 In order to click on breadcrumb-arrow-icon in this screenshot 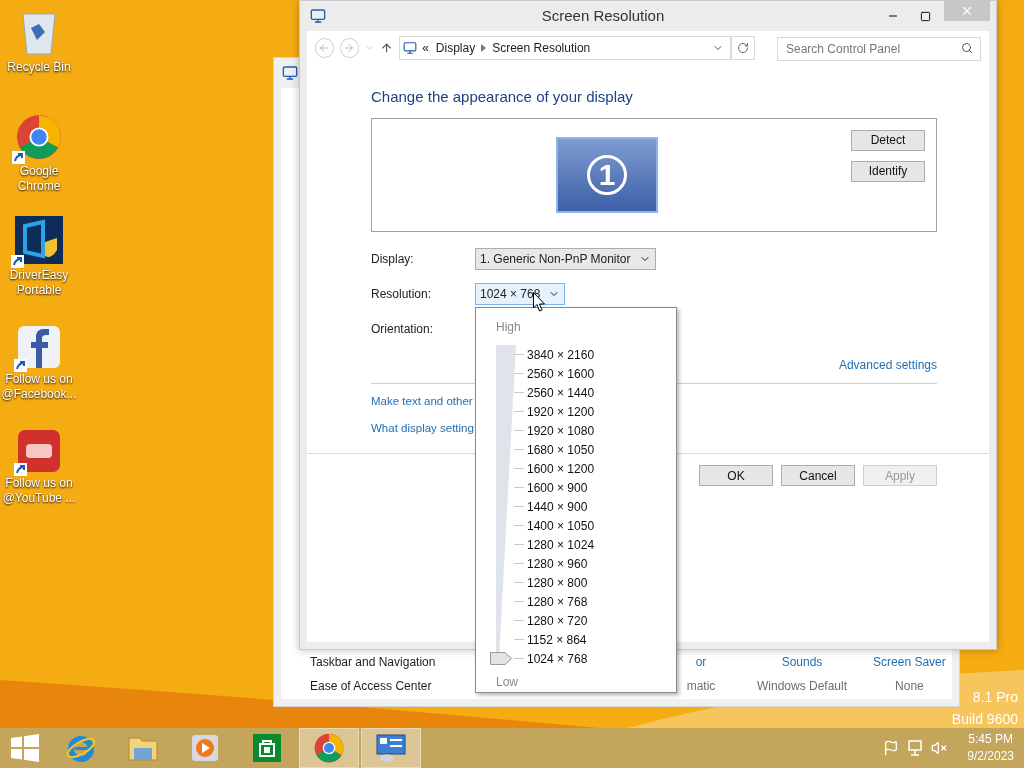, I will do `click(484, 48)`.